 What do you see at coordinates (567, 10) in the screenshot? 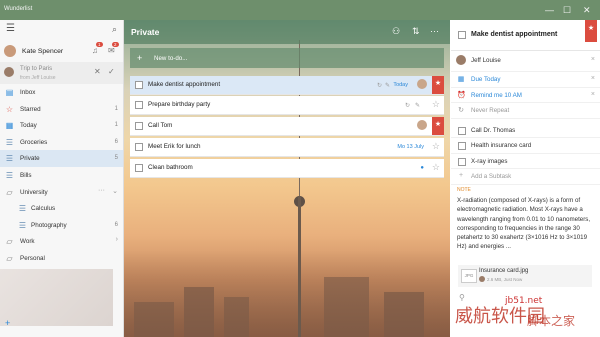
I see `maximize-icon: ☐` at bounding box center [567, 10].